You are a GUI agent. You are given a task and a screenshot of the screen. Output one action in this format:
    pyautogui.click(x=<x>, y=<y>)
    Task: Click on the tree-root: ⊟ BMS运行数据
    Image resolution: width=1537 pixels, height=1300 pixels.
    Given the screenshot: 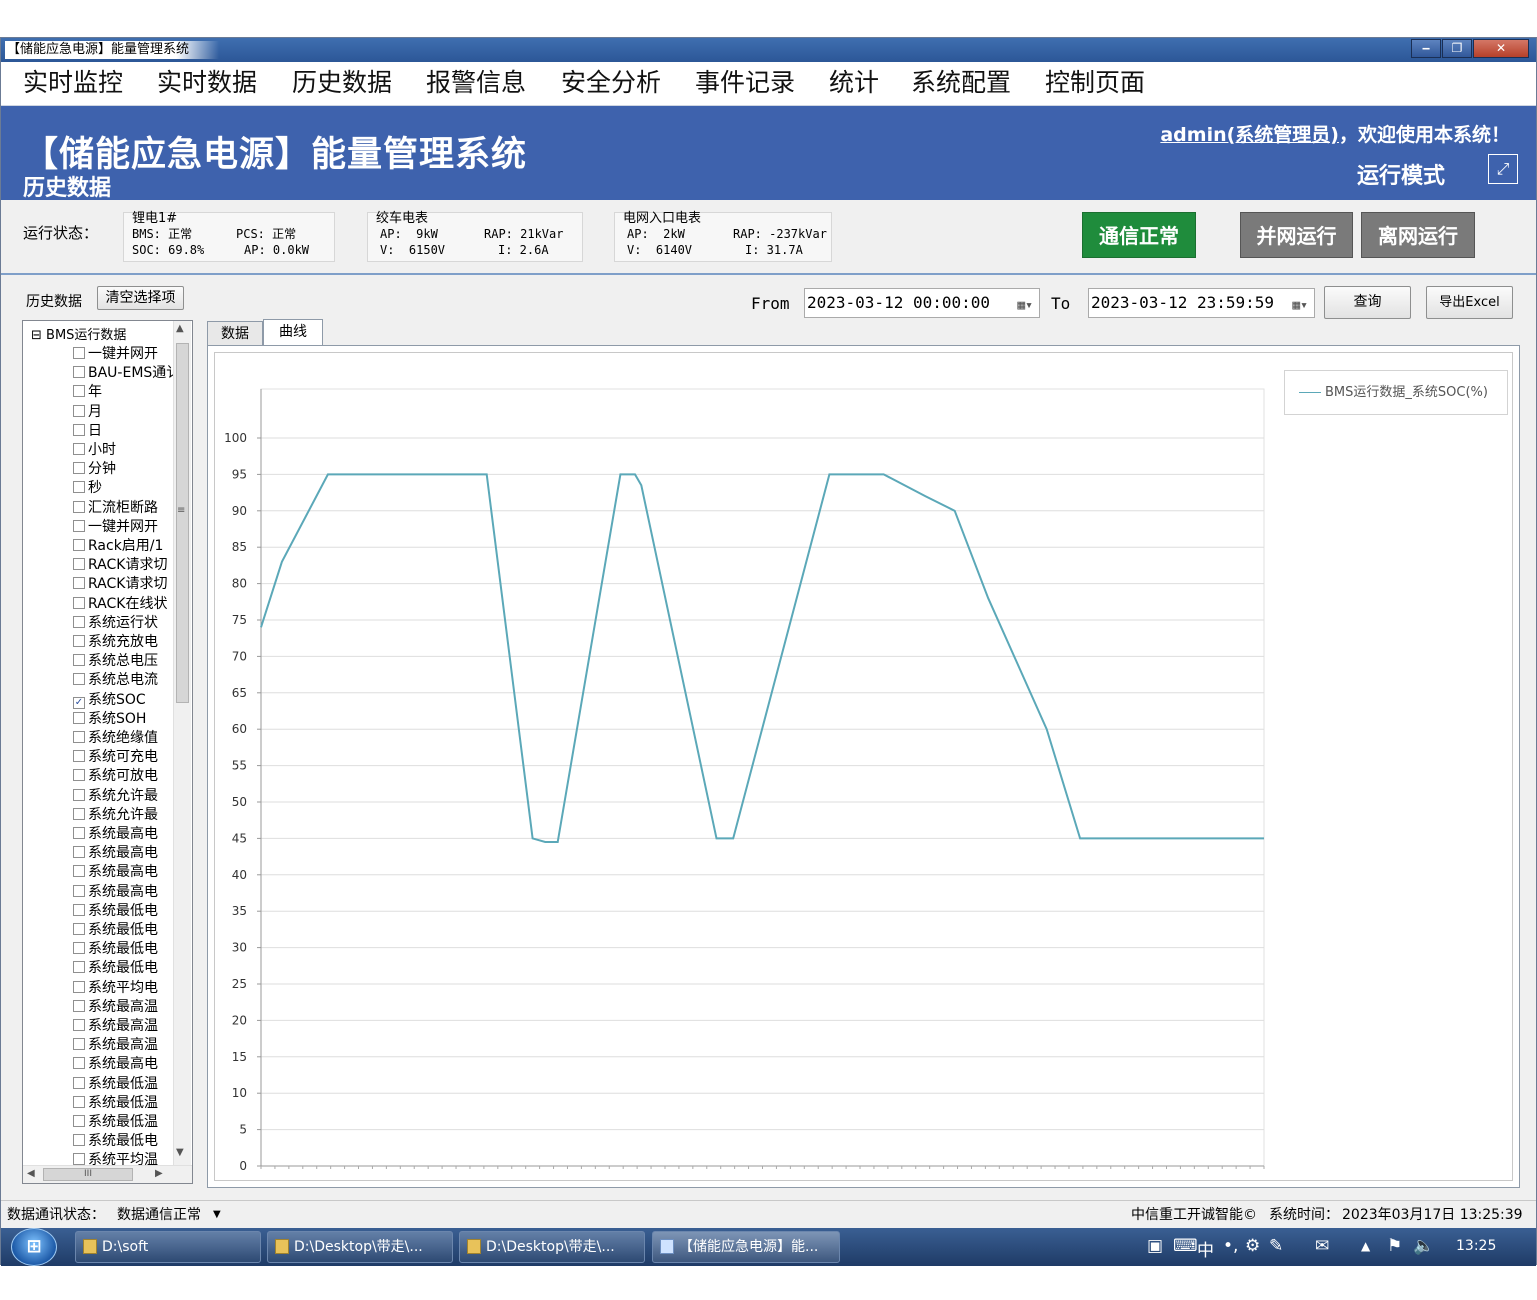 What is the action you would take?
    pyautogui.click(x=78, y=333)
    